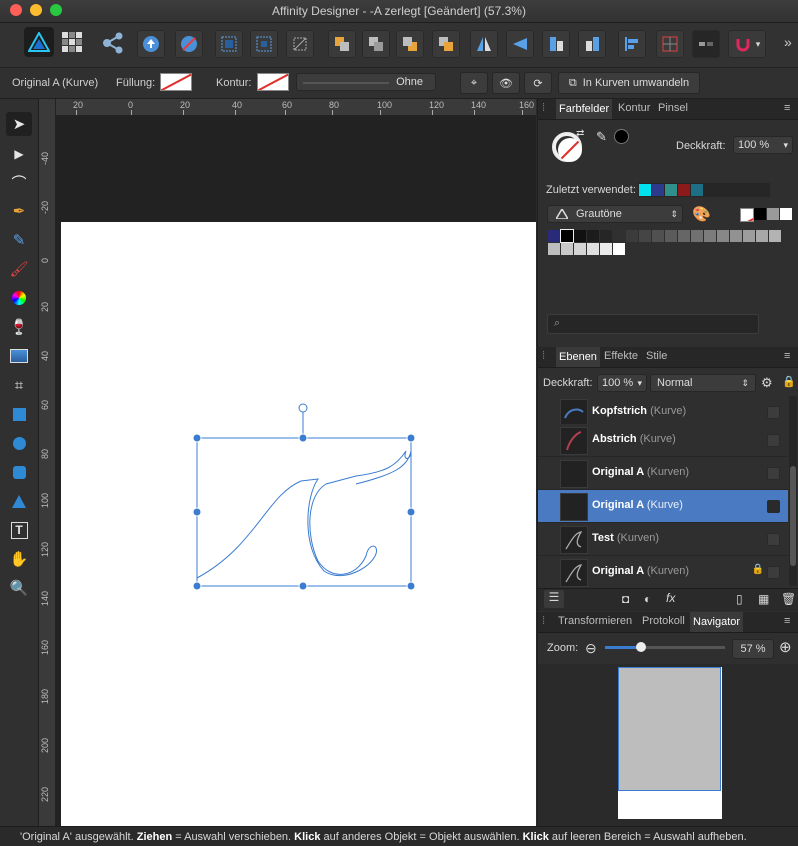 The width and height of the screenshot is (798, 846). I want to click on layer-settings-icon: ⚙, so click(767, 383).